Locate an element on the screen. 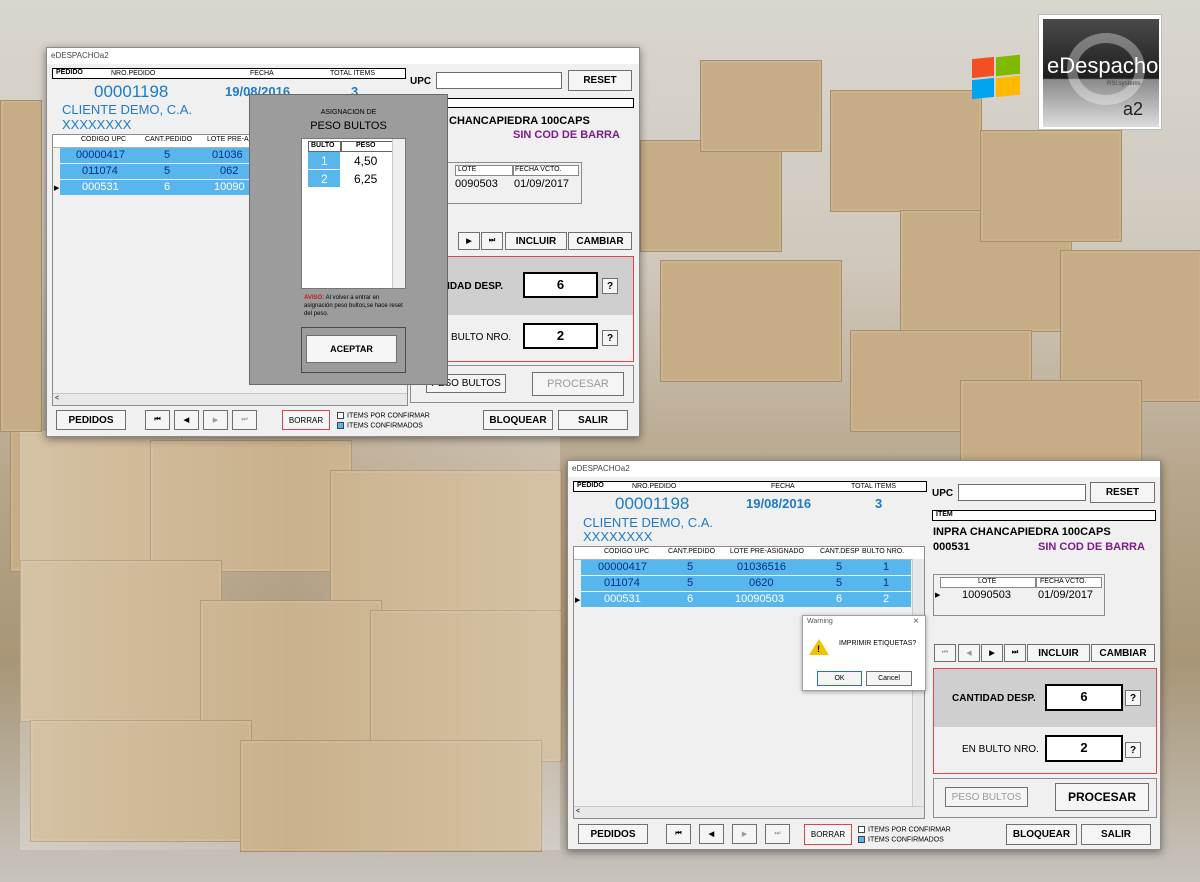 The image size is (1200, 882). lote-grid: LOTE FECHA VCTO. ▶ 10090503 01/09/2017 is located at coordinates (1019, 595).